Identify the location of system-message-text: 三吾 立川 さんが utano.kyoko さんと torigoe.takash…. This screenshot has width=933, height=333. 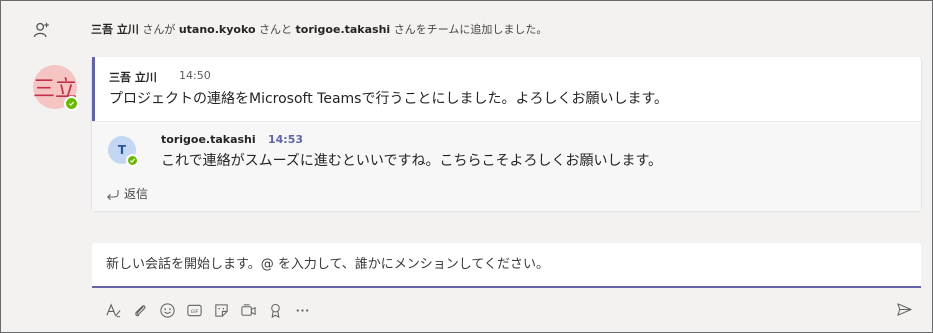
(319, 29).